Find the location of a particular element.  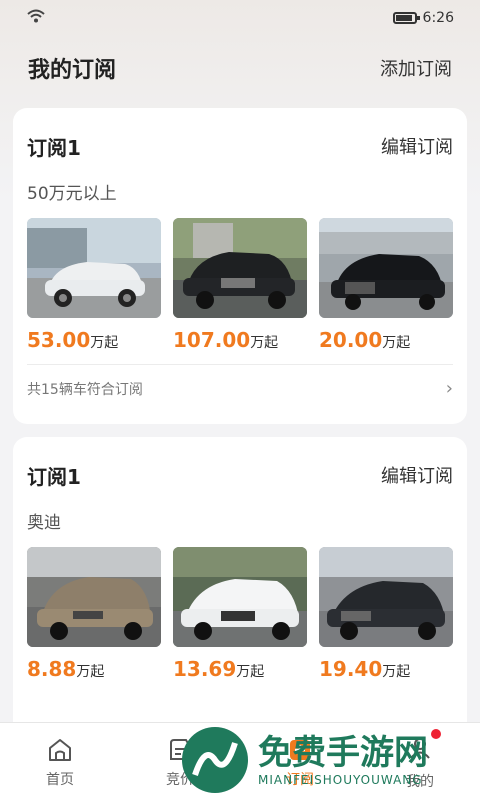

car-item: 107.00万起 is located at coordinates (240, 287).